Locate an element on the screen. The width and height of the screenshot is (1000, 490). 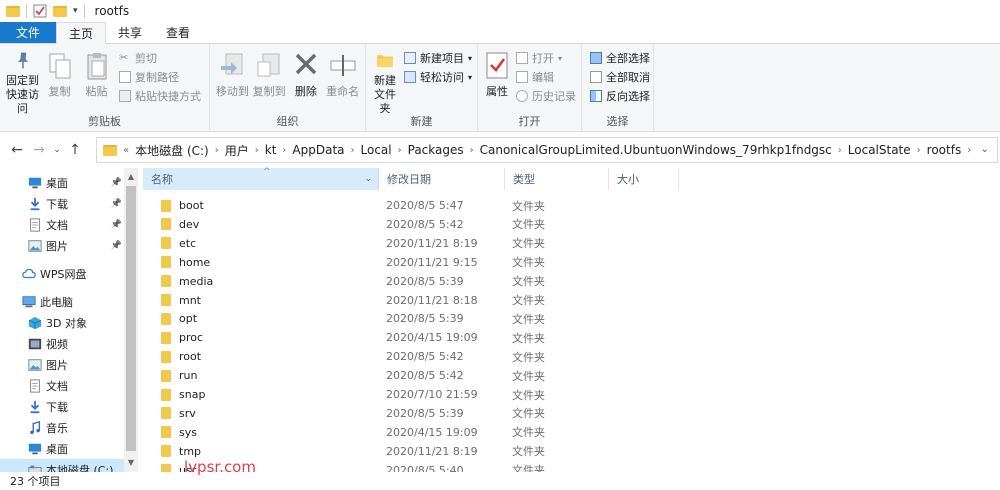
breadcrumb-item: LocalState is located at coordinates (879, 150).